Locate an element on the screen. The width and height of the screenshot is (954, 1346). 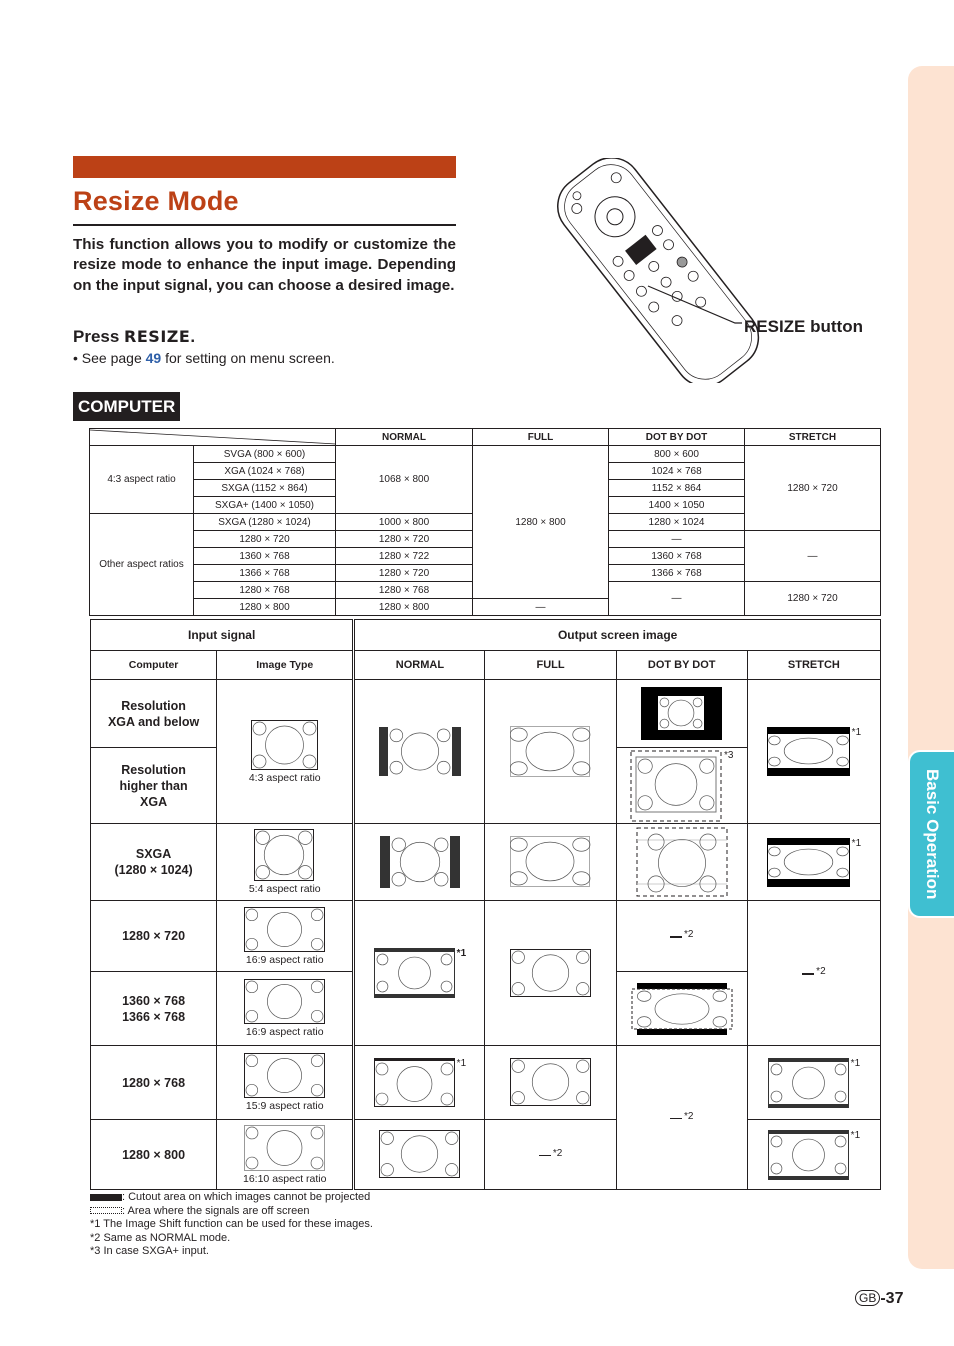
dot-output: *3 is located at coordinates (681, 785).